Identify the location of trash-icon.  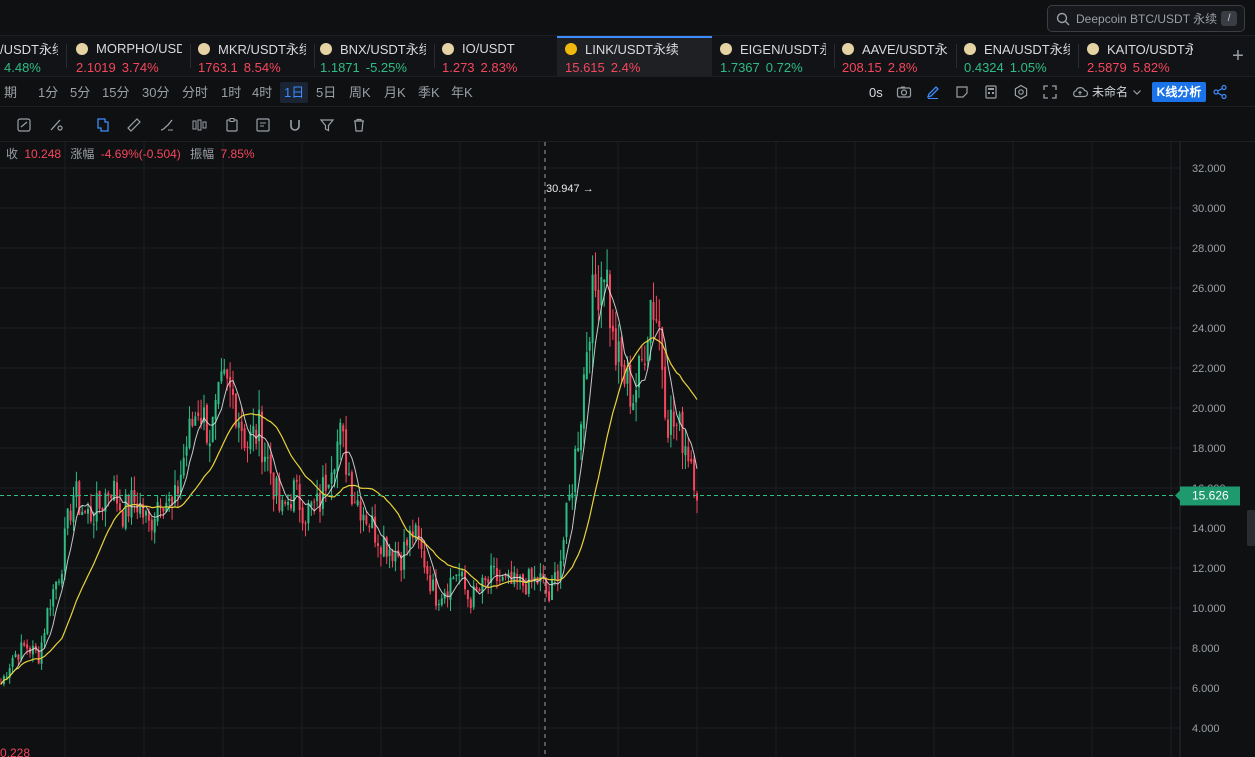
(359, 125).